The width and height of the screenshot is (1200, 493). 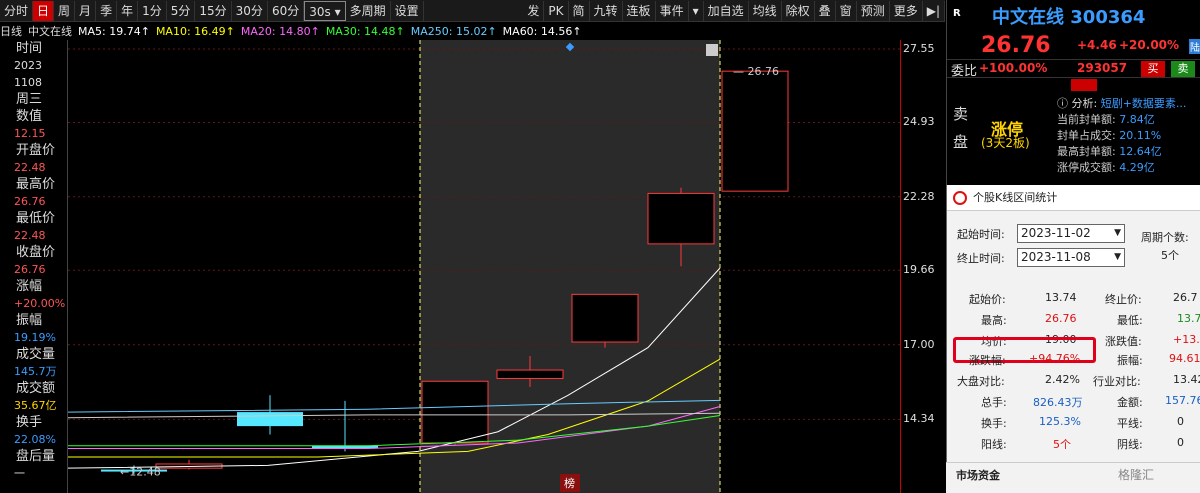 I want to click on start-time-select: 2023-11-02 ▼, so click(x=1071, y=233).